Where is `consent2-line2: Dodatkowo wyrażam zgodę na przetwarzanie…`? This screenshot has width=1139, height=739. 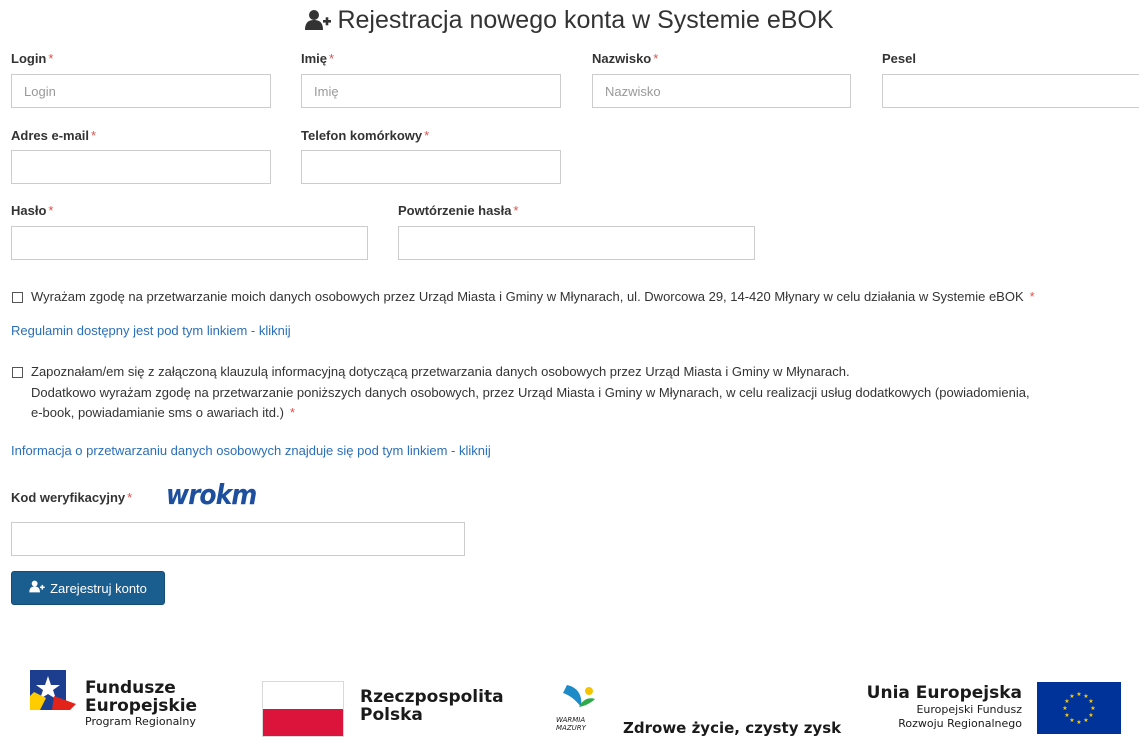
consent2-line2: Dodatkowo wyrażam zgodę na przetwarzanie… is located at coordinates (530, 392).